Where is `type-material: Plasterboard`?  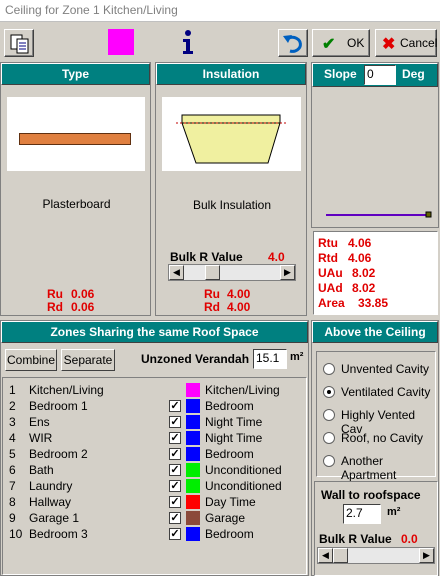
type-material: Plasterboard is located at coordinates (76, 204).